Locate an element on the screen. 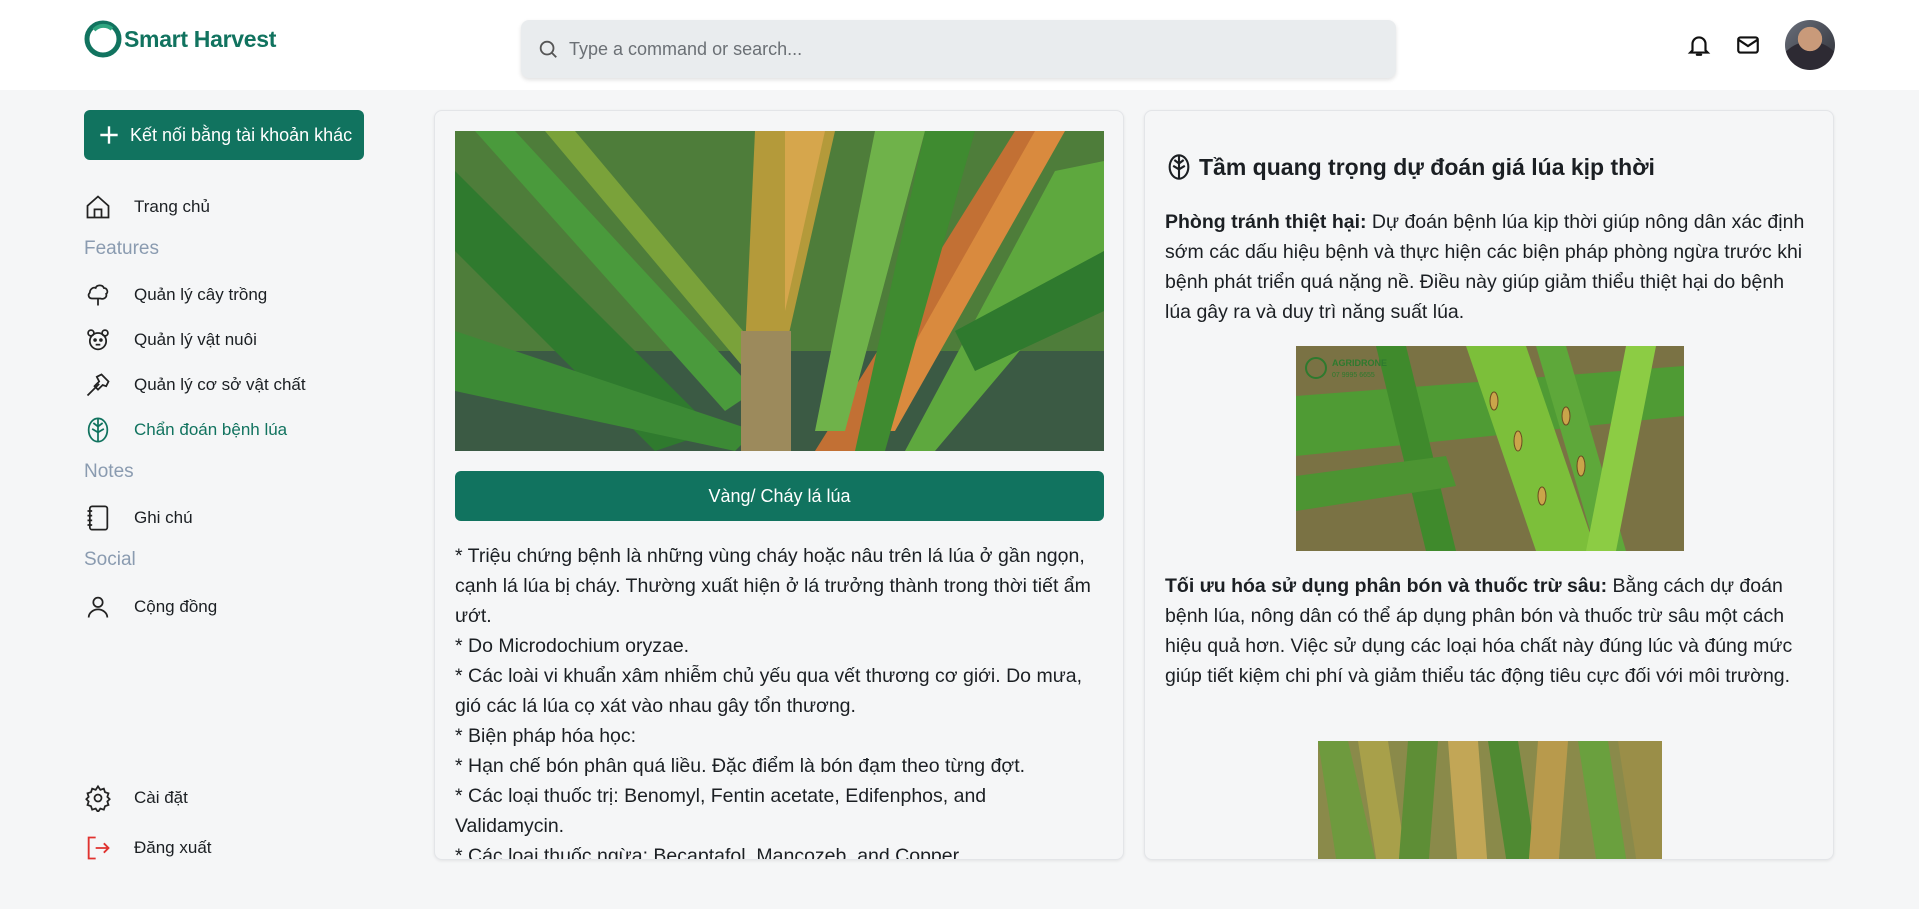  disease-label-button: Vàng/ Cháy lá lúa is located at coordinates (779, 496).